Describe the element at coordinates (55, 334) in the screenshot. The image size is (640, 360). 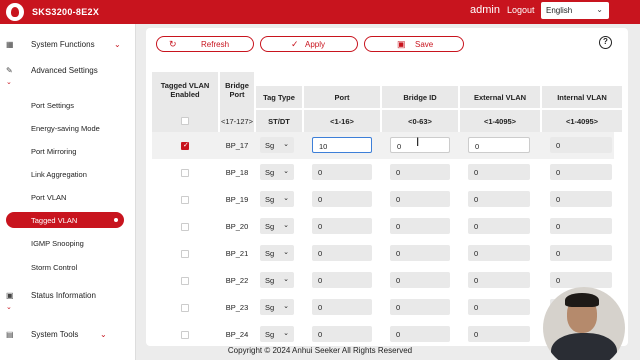
I see `sidebar-item-label: System Tools` at that location.